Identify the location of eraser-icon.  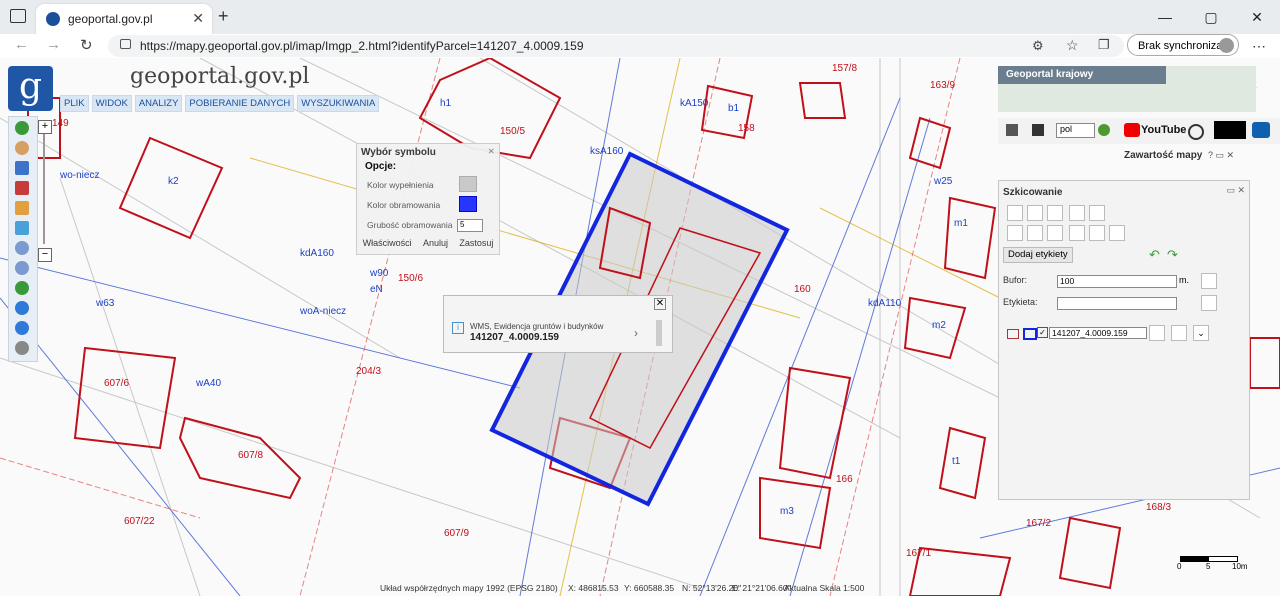
(1097, 213).